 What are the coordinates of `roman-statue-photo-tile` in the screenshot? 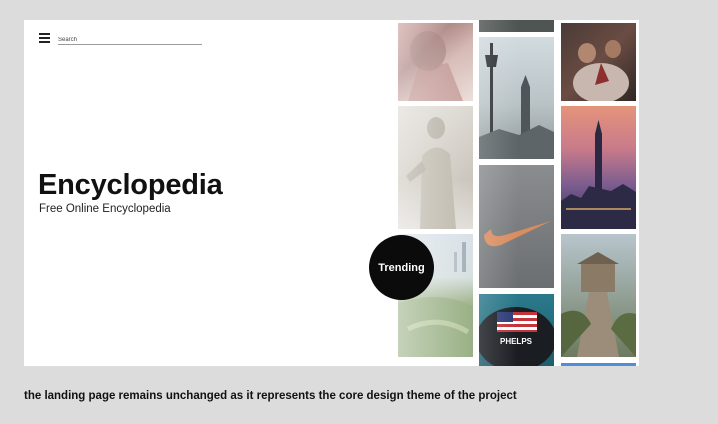 It's located at (435, 167).